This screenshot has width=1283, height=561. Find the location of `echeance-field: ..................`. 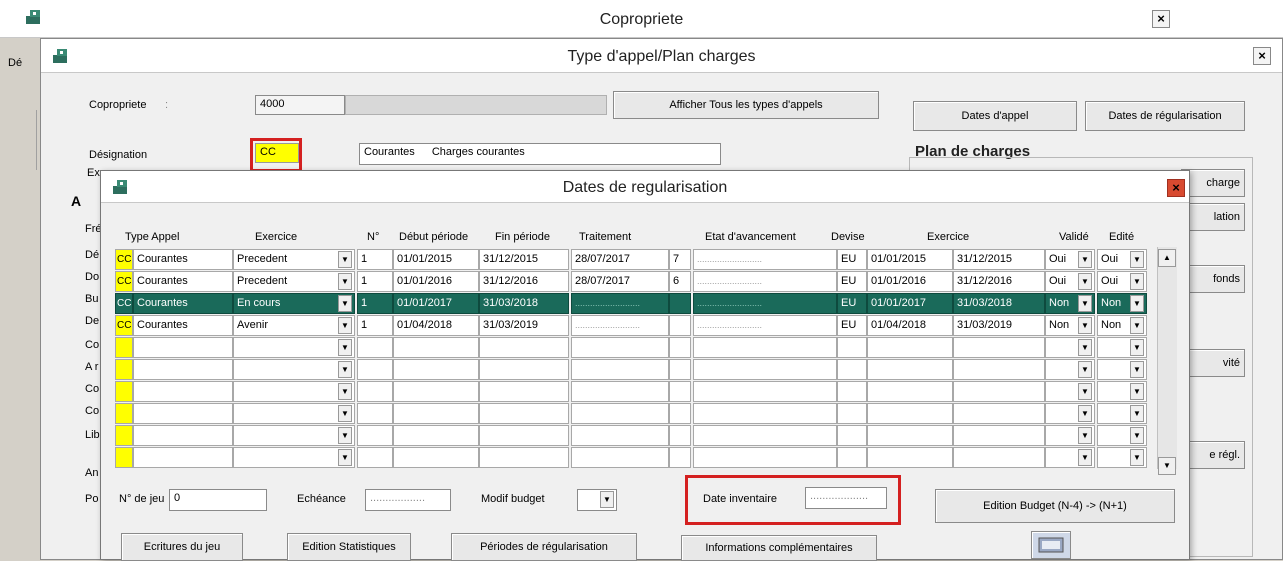

echeance-field: .................. is located at coordinates (408, 500).